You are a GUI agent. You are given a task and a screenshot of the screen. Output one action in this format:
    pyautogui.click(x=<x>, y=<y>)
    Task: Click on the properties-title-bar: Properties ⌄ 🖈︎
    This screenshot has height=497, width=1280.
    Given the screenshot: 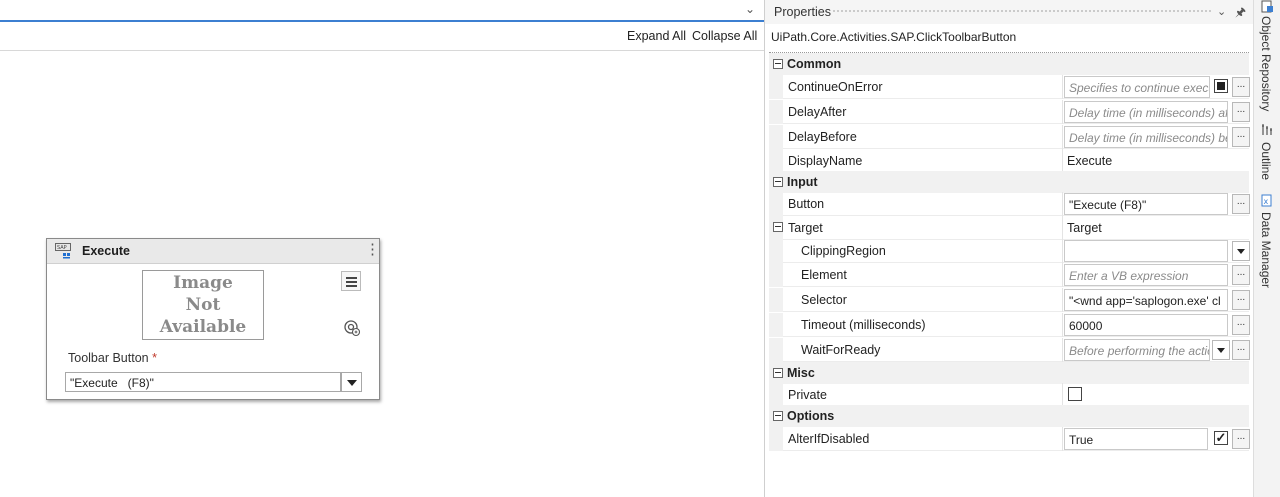 What is the action you would take?
    pyautogui.click(x=1009, y=12)
    